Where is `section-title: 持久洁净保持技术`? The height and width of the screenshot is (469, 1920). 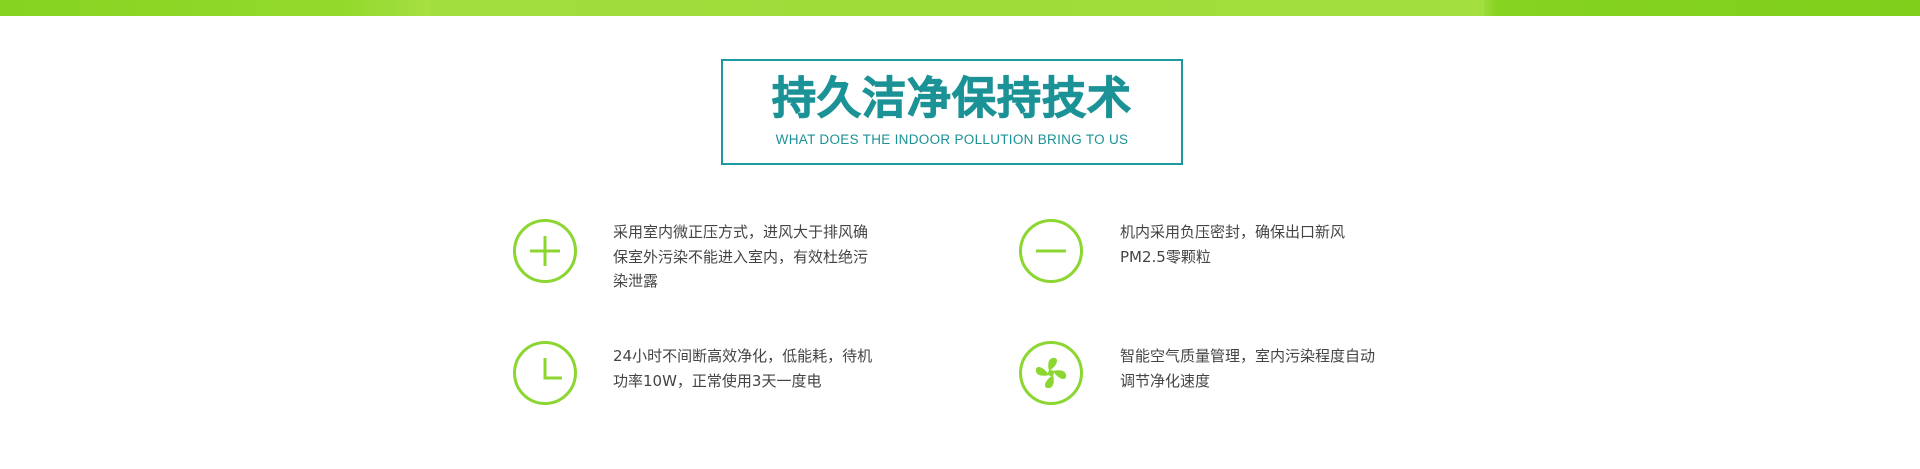 section-title: 持久洁净保持技术 is located at coordinates (952, 99).